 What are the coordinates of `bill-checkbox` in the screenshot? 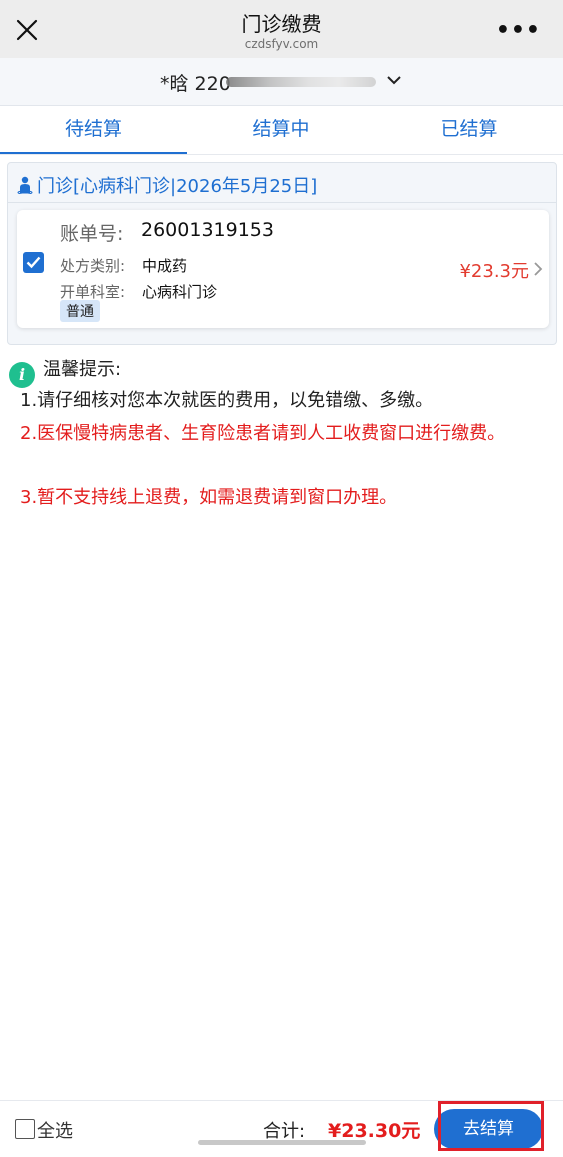 It's located at (33, 262).